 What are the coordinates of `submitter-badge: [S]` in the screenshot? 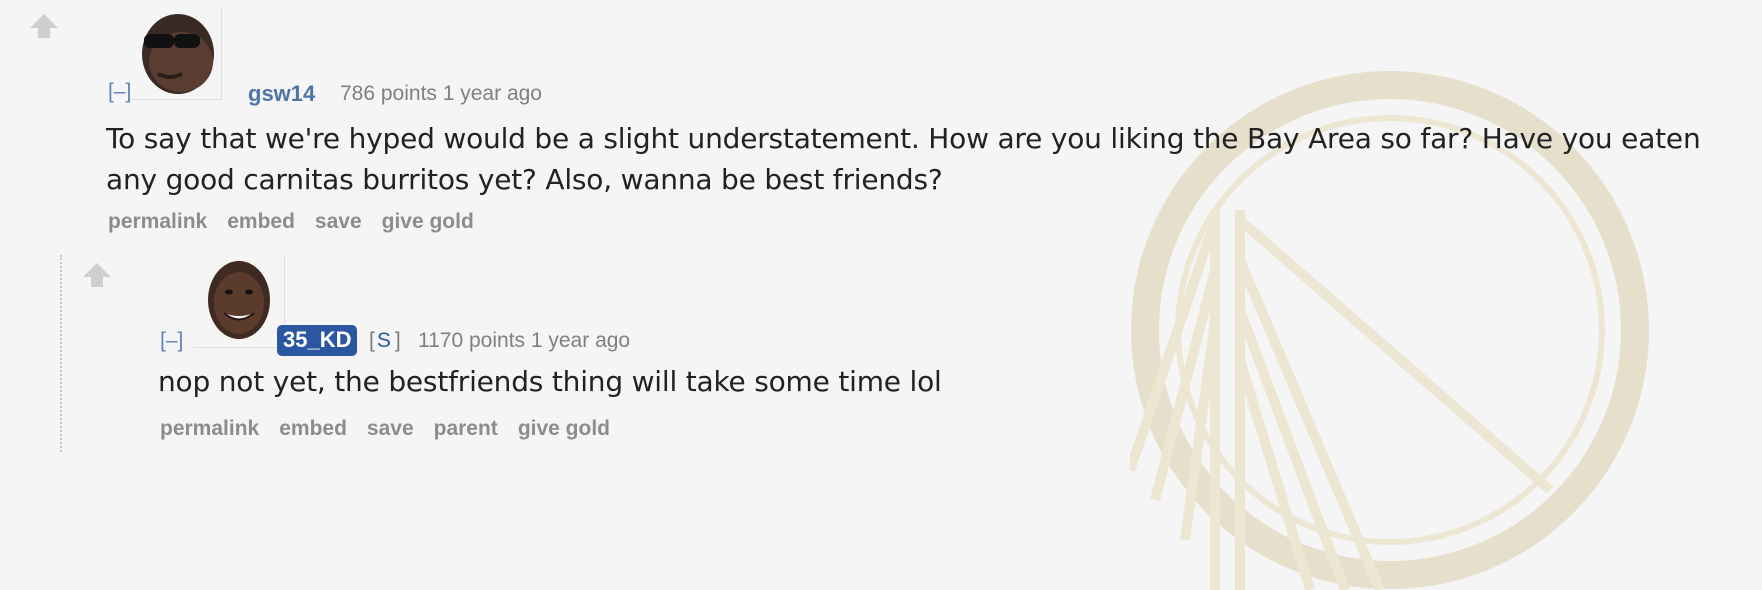 It's located at (385, 341).